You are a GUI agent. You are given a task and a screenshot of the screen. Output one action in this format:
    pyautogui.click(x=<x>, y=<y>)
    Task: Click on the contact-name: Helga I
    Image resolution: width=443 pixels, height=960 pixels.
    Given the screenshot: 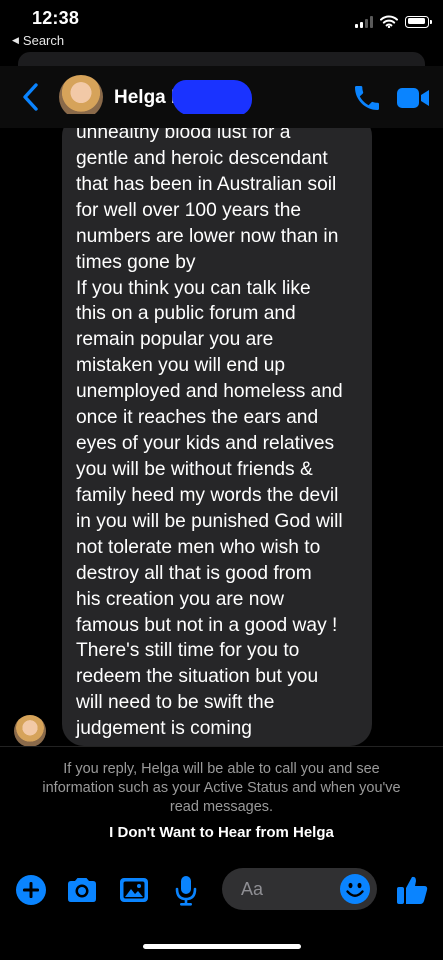 What is the action you would take?
    pyautogui.click(x=145, y=98)
    